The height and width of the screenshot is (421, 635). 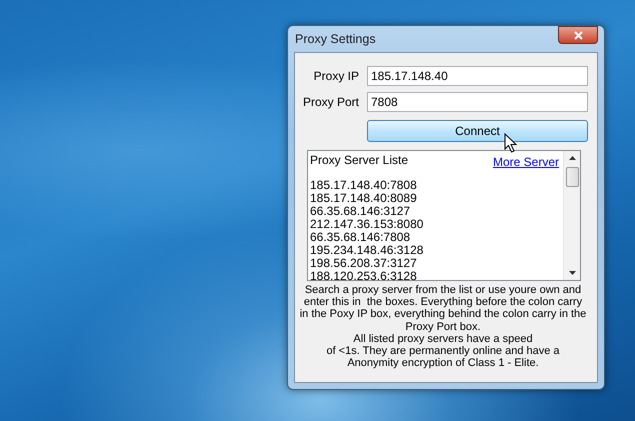 What do you see at coordinates (359, 160) in the screenshot?
I see `list-heading: Proxy Server Liste` at bounding box center [359, 160].